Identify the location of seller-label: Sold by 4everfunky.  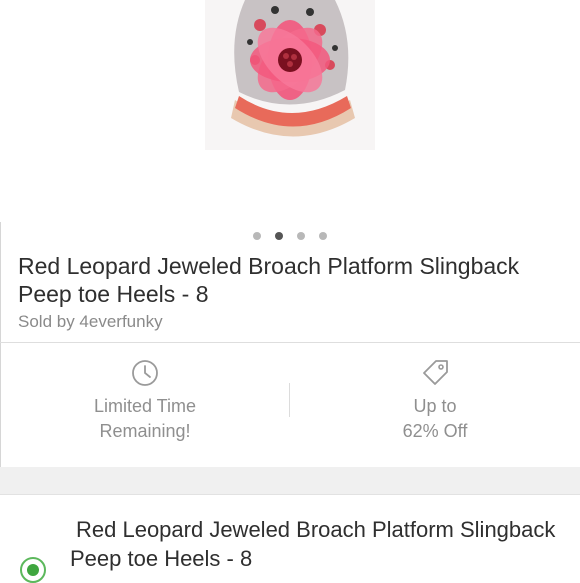
(90, 322).